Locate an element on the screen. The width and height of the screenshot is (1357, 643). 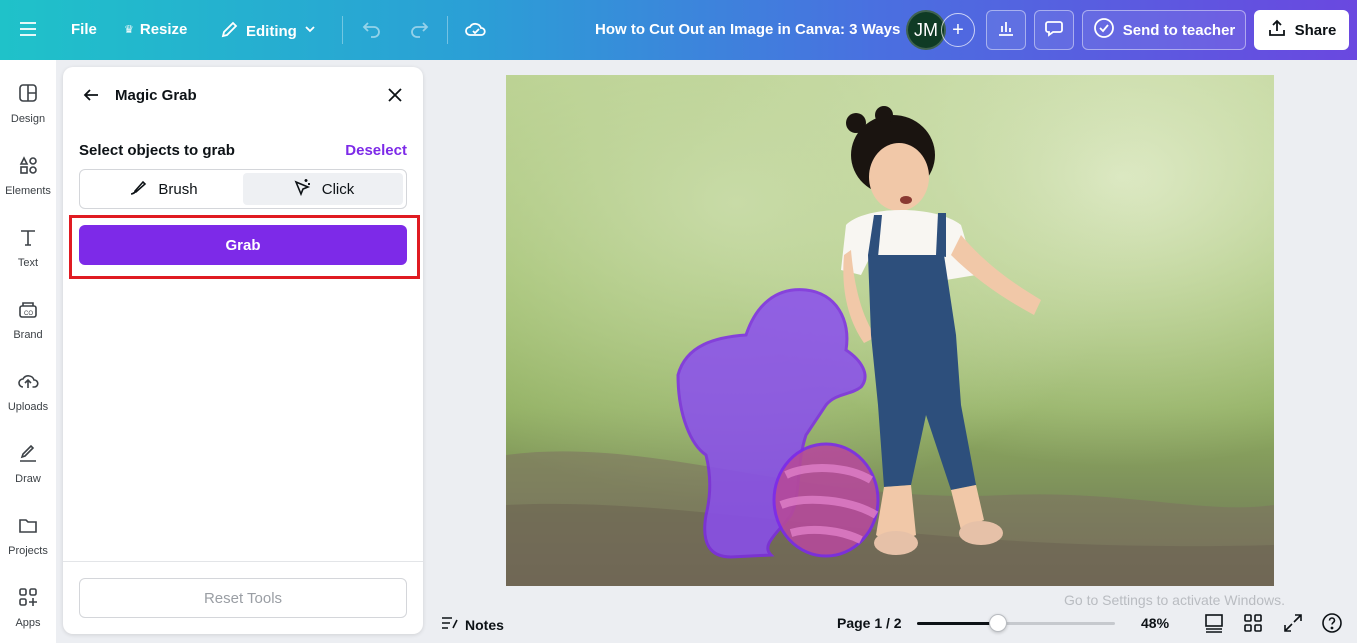
comments-button is located at coordinates (1054, 30).